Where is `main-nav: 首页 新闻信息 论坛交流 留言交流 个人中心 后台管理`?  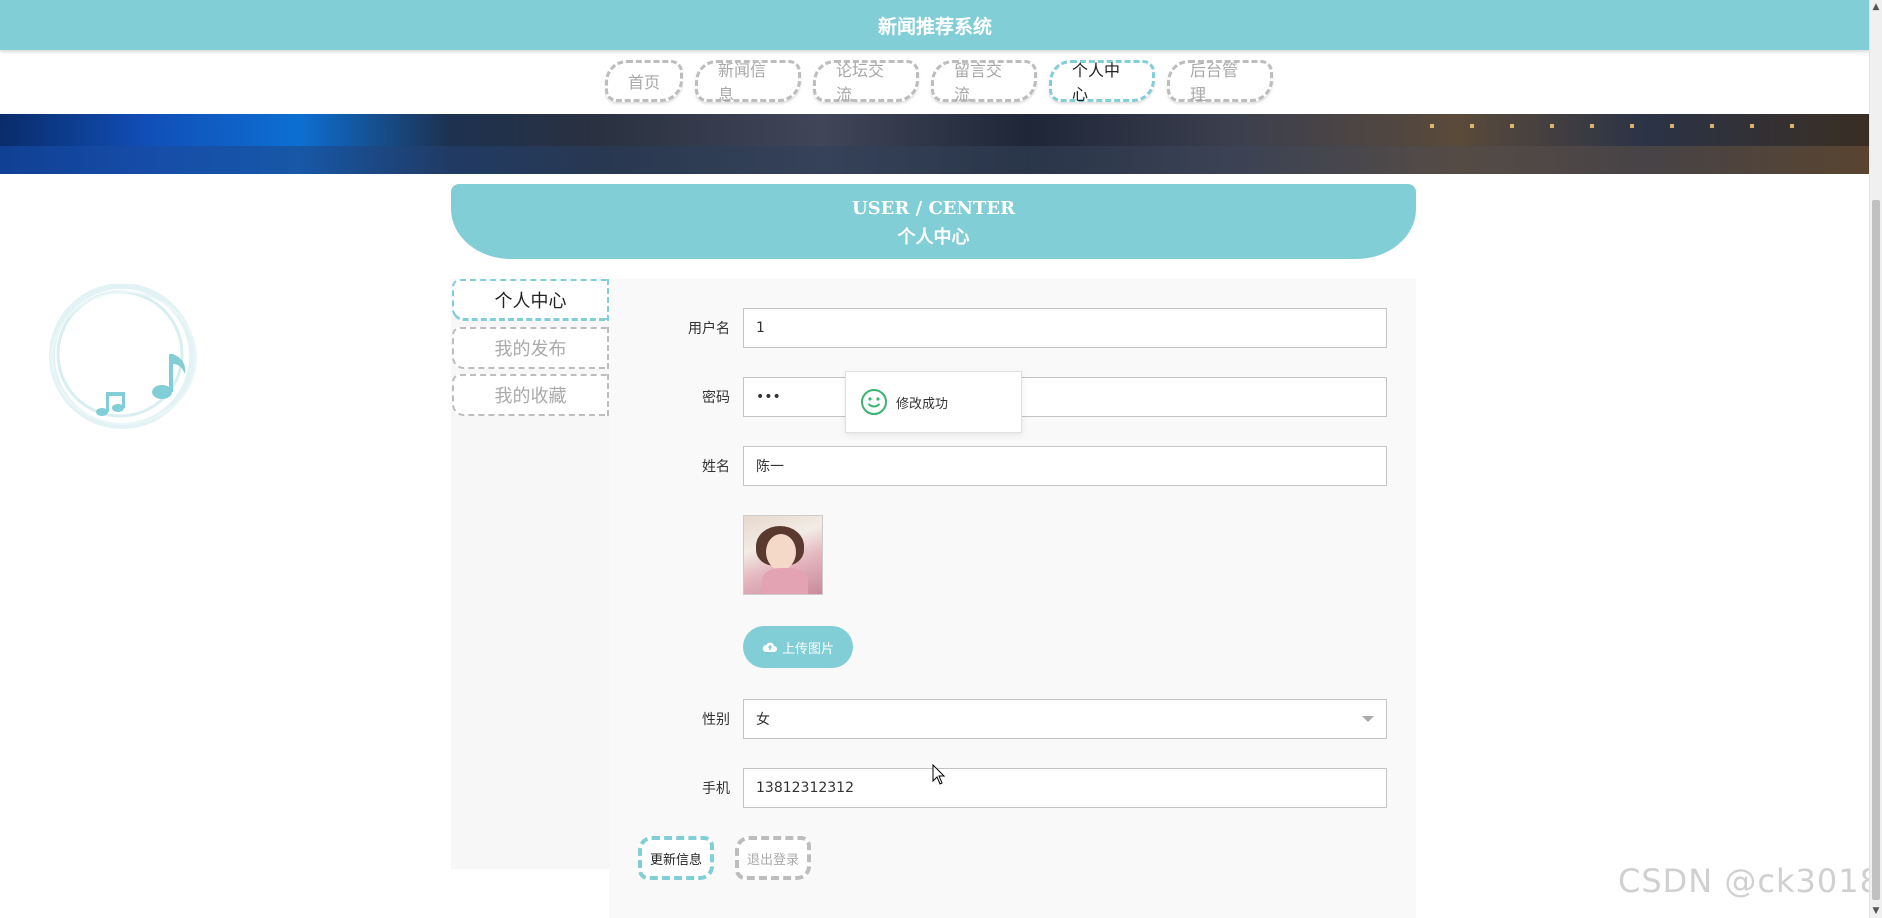 main-nav: 首页 新闻信息 论坛交流 留言交流 个人中心 后台管理 is located at coordinates (935, 81).